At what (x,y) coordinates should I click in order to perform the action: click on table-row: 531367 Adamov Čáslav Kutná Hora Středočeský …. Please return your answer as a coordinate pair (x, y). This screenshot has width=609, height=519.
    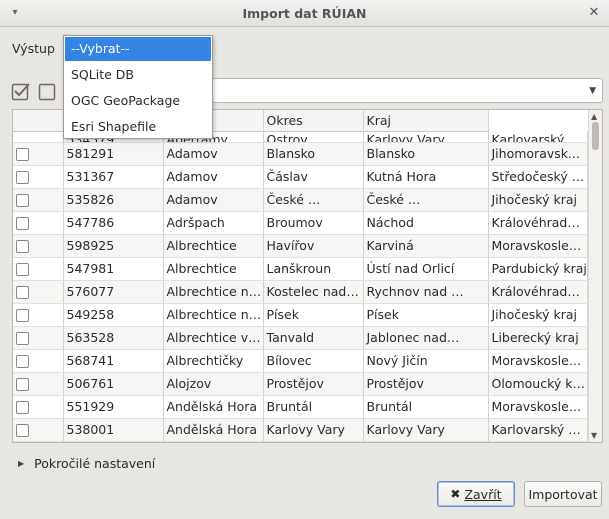
    Looking at the image, I should click on (300, 177).